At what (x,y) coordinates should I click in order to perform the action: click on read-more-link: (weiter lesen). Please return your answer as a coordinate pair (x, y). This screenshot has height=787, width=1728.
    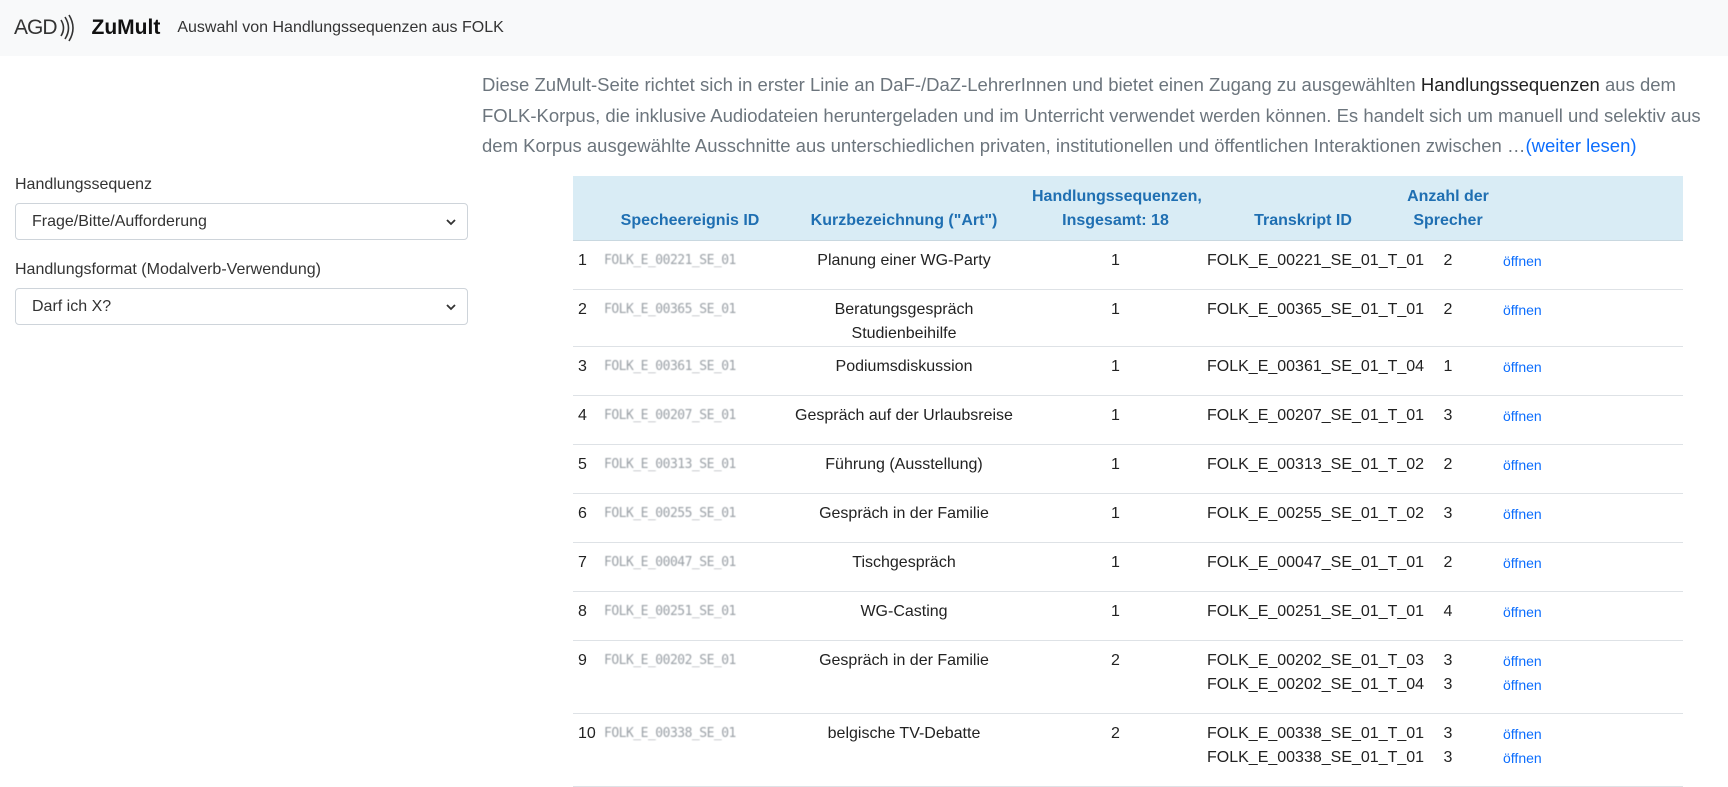
    Looking at the image, I should click on (1581, 145).